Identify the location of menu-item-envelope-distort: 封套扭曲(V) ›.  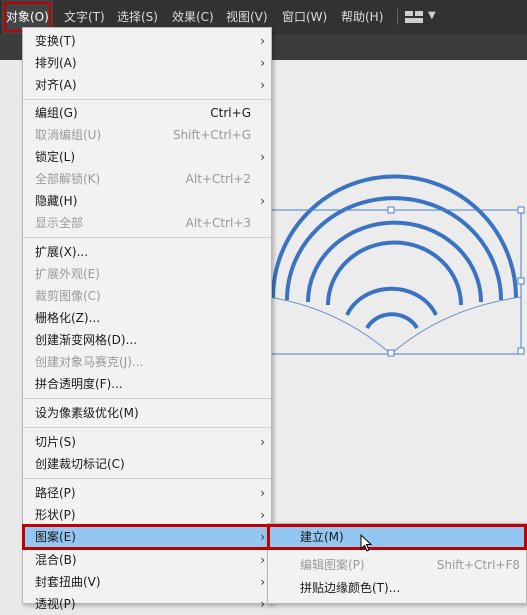
(147, 582).